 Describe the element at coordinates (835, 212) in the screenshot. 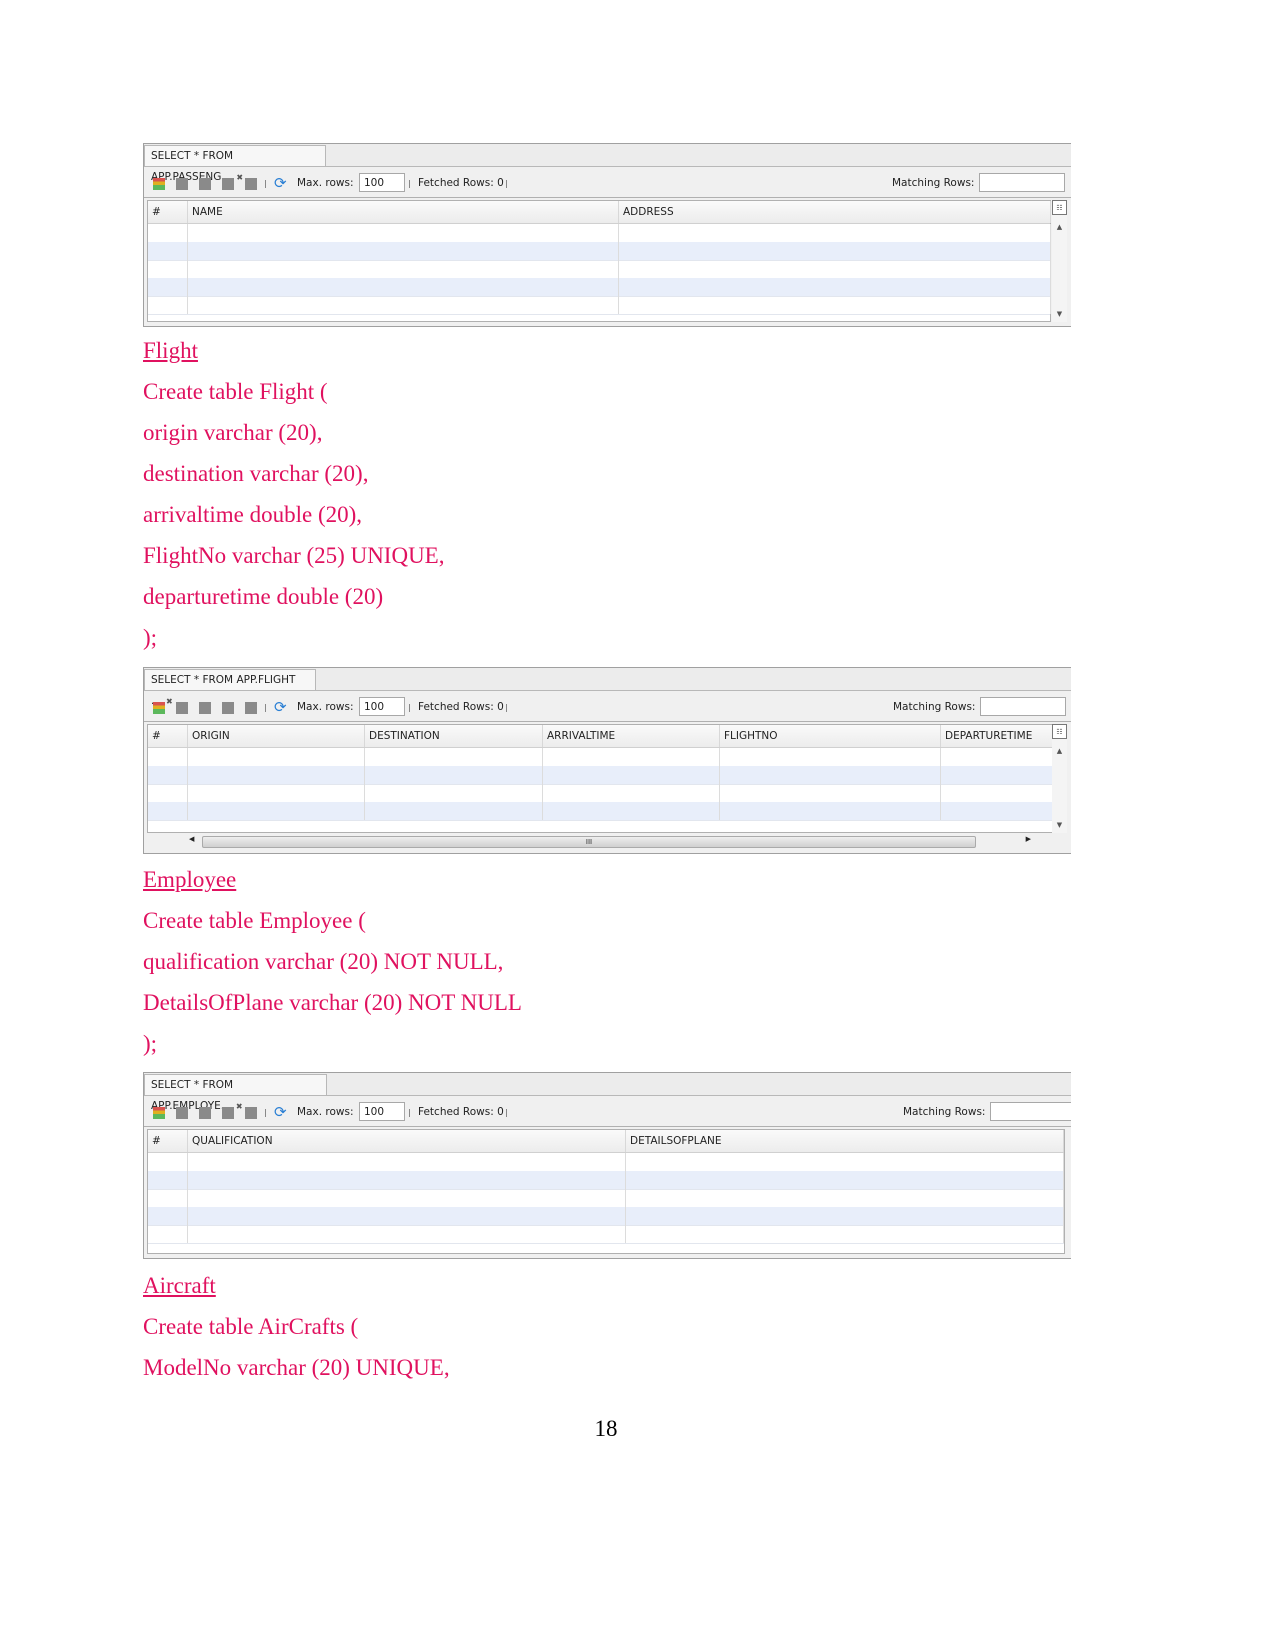

I see `column-header: ADDRESS` at that location.